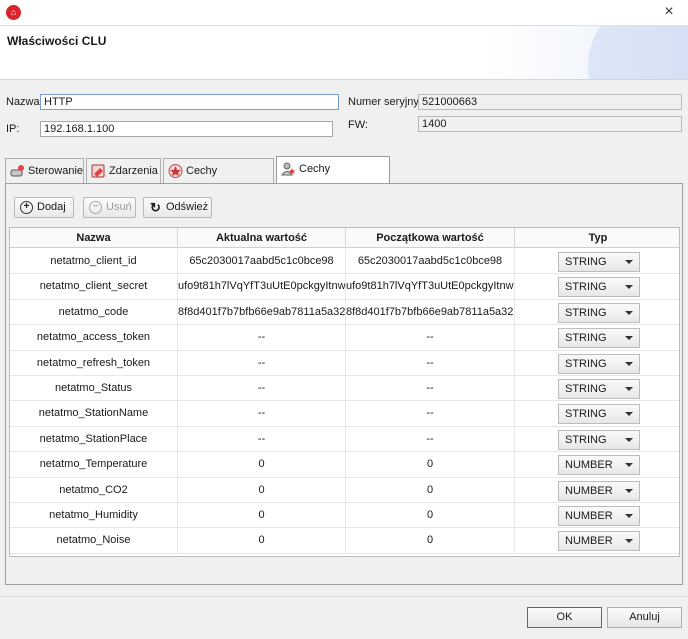 Image resolution: width=688 pixels, height=639 pixels. What do you see at coordinates (94, 439) in the screenshot?
I see `cell-name: netatmo_StationPlace` at bounding box center [94, 439].